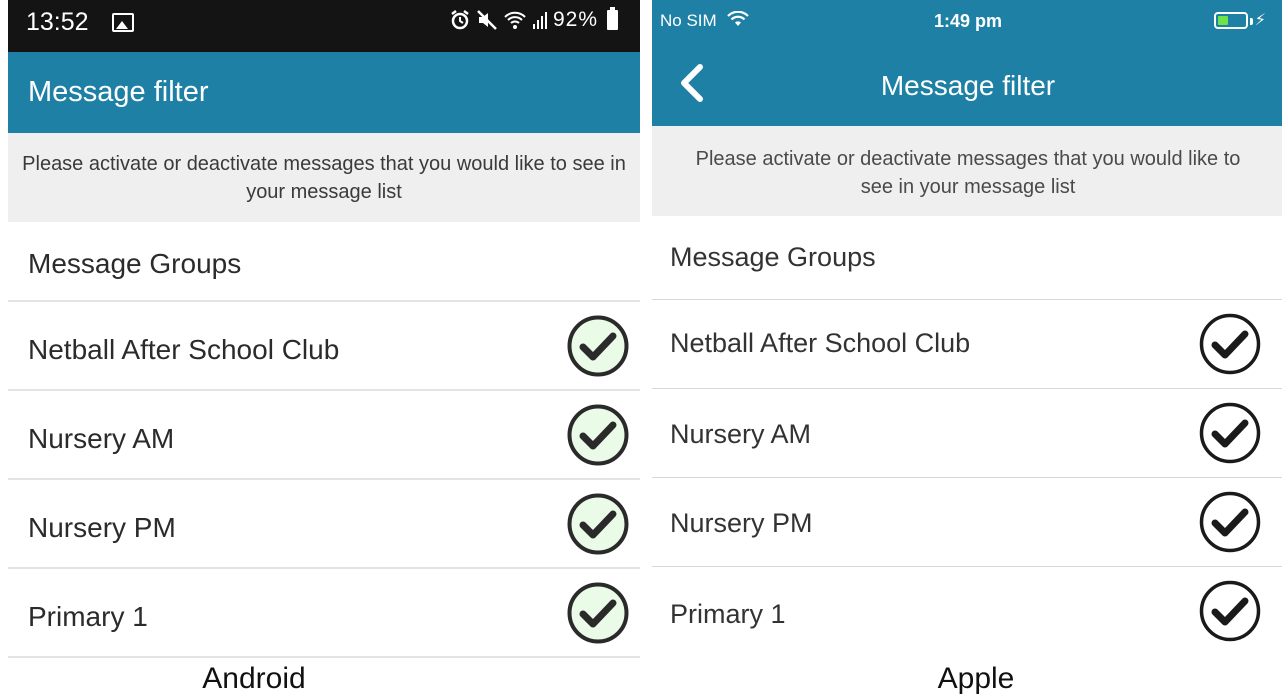 The image size is (1282, 697). What do you see at coordinates (1260, 20) in the screenshot?
I see `charging-bolt-icon: ⚡` at bounding box center [1260, 20].